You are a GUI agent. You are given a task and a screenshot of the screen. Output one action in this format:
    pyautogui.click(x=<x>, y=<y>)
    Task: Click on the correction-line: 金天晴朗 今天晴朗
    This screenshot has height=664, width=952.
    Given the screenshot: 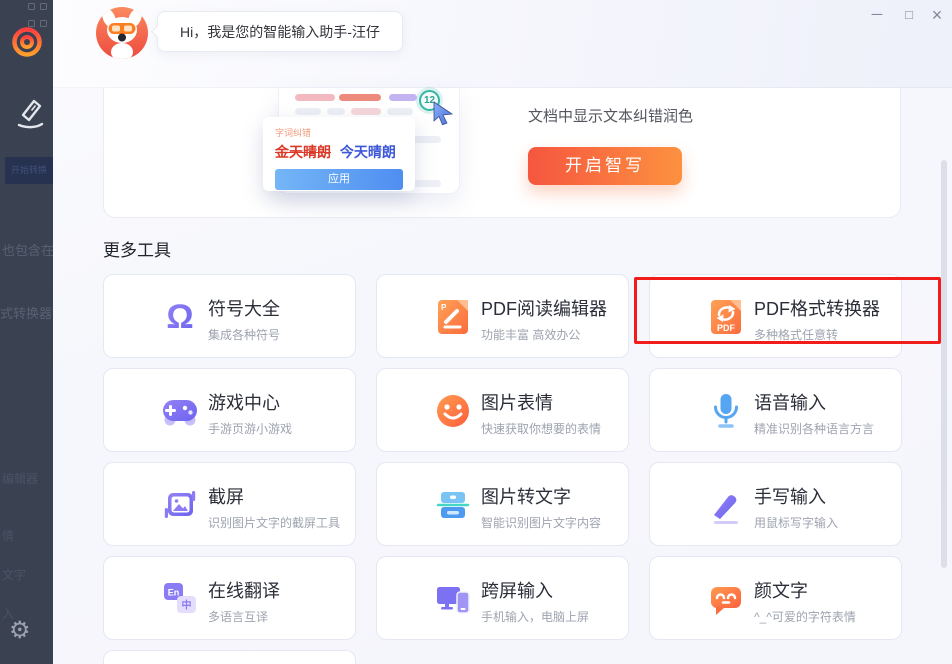 What is the action you would take?
    pyautogui.click(x=339, y=152)
    